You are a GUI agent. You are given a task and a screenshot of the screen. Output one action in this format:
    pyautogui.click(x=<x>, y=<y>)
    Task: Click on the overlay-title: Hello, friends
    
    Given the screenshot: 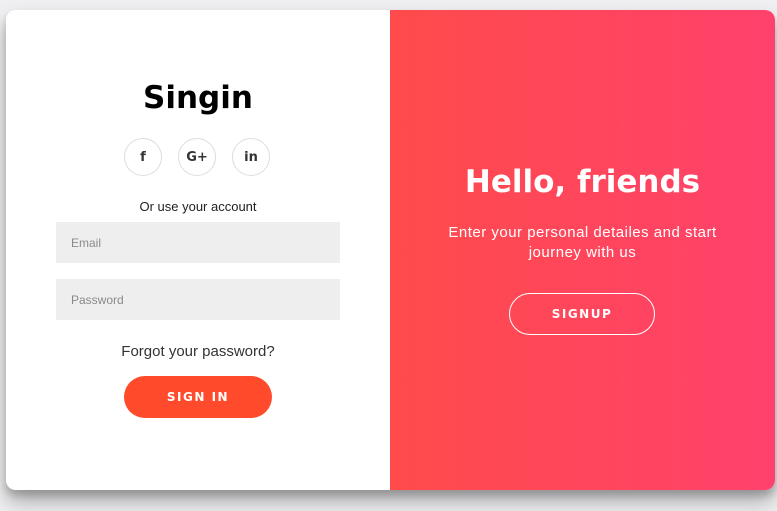 What is the action you would take?
    pyautogui.click(x=582, y=182)
    